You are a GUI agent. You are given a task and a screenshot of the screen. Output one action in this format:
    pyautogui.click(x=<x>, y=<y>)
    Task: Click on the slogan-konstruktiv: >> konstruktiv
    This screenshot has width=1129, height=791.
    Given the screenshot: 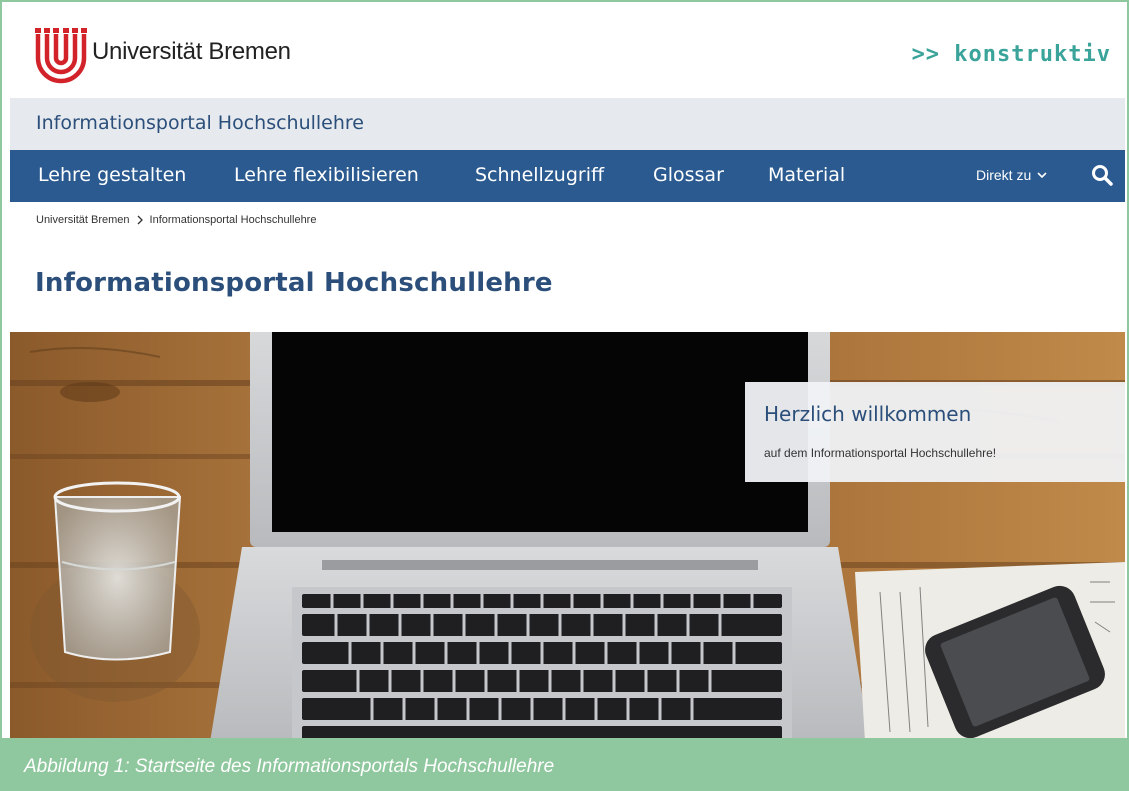 What is the action you would take?
    pyautogui.click(x=1011, y=54)
    